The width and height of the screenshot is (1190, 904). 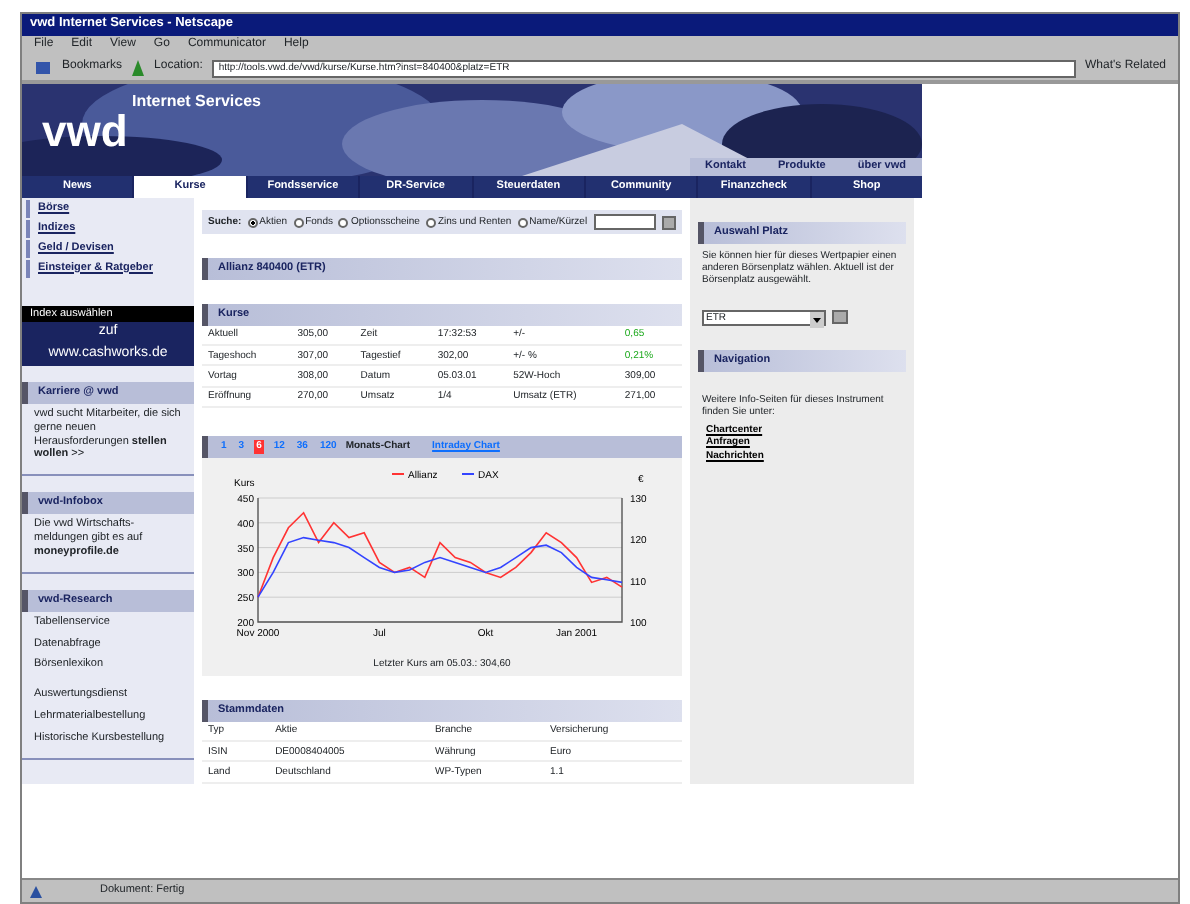 What do you see at coordinates (85, 132) in the screenshot?
I see `brand-logo: vwd` at bounding box center [85, 132].